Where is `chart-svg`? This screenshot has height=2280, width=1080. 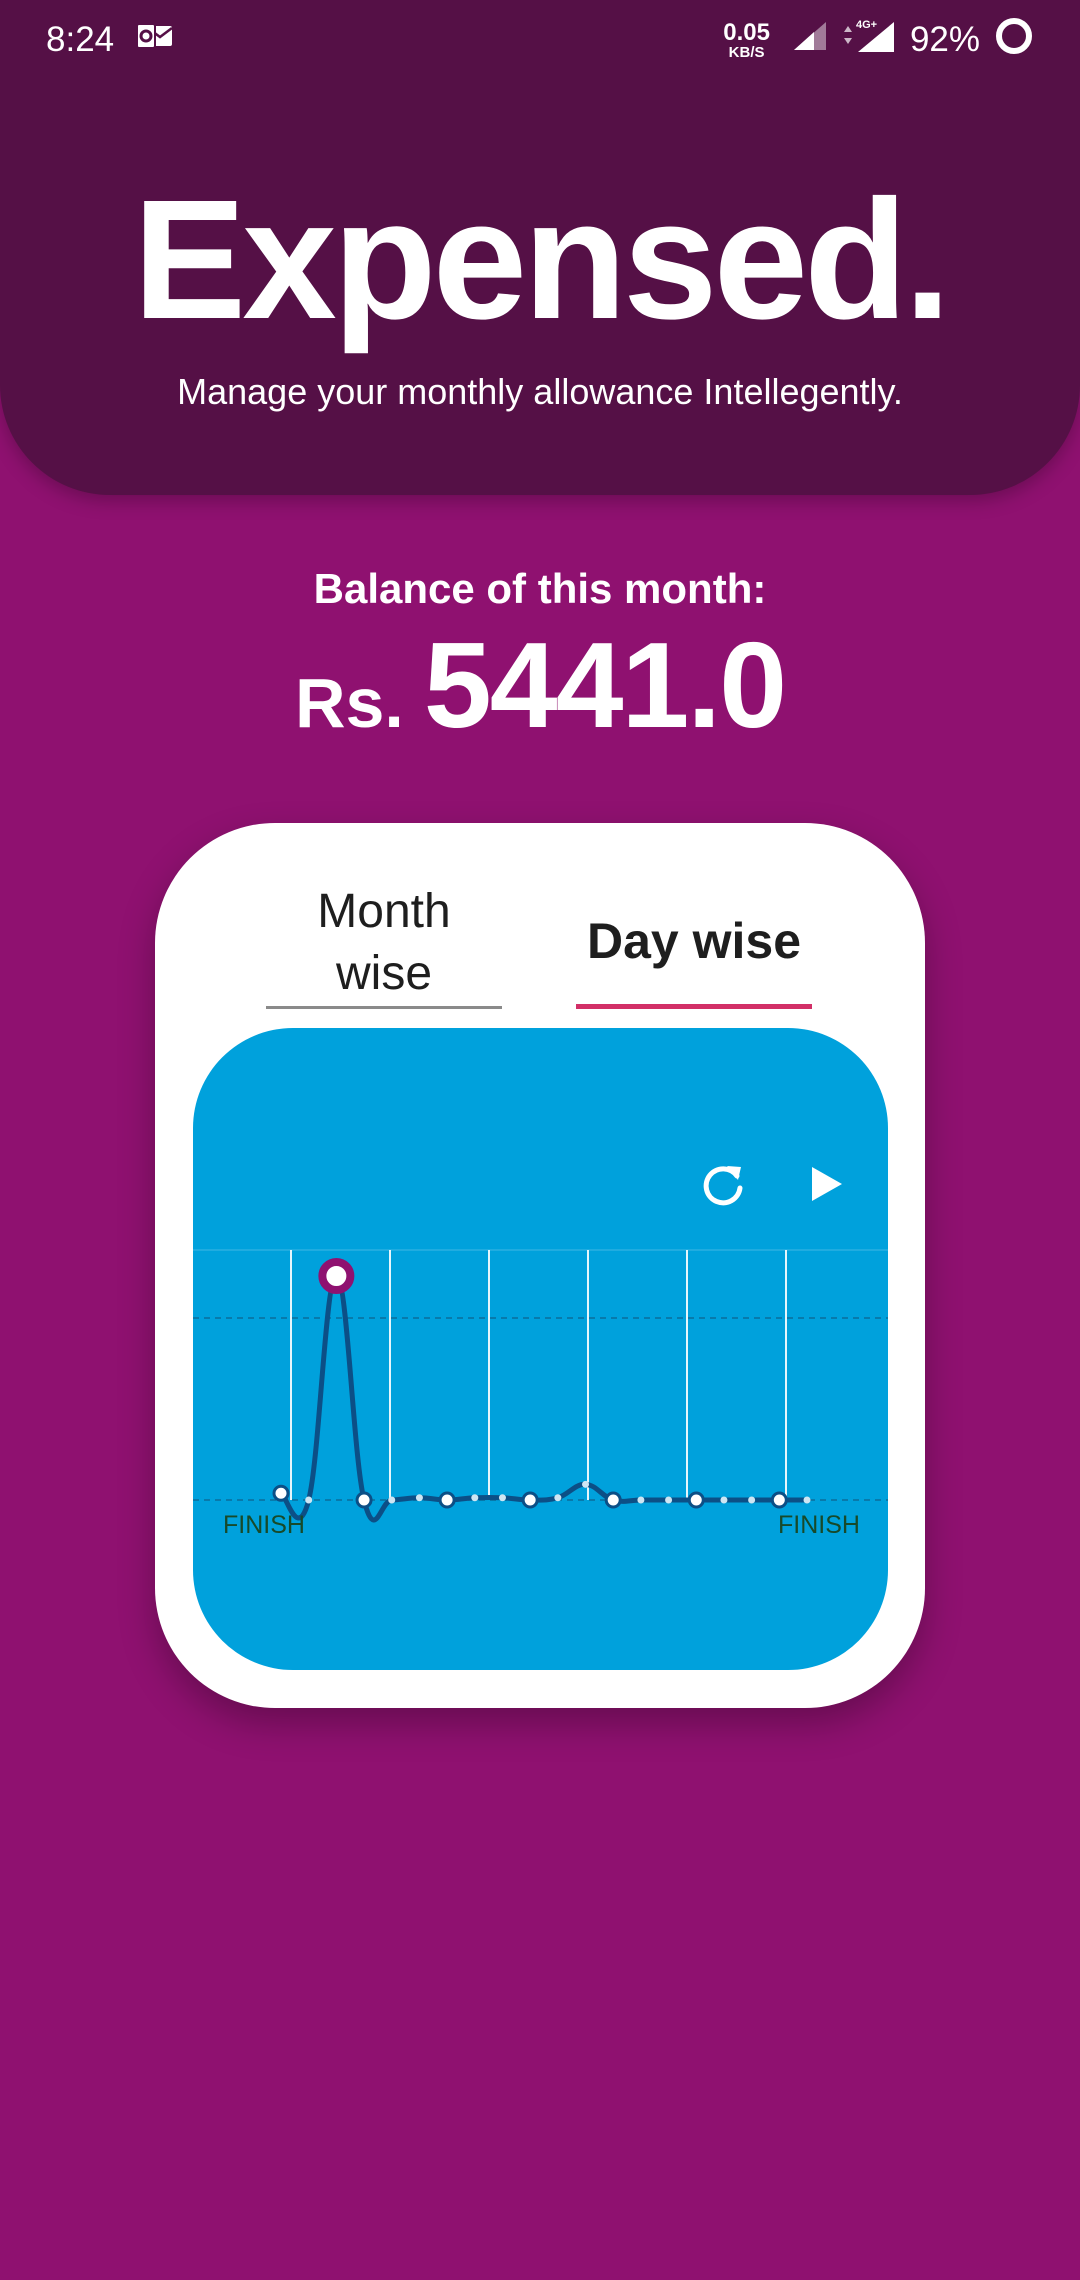 chart-svg is located at coordinates (540, 1386).